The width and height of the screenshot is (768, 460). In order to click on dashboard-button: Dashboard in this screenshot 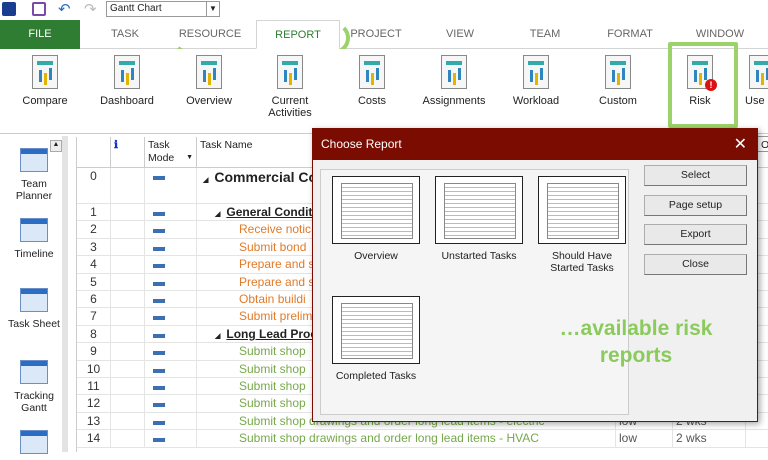, I will do `click(127, 81)`.